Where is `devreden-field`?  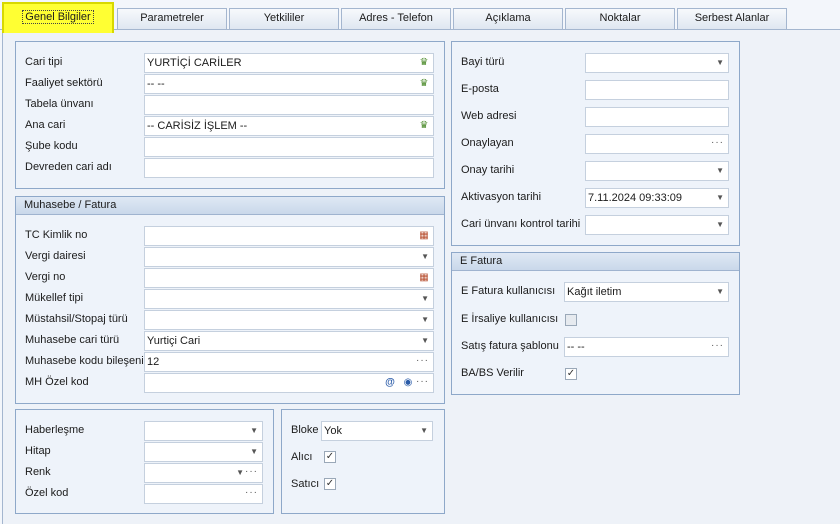 devreden-field is located at coordinates (289, 168).